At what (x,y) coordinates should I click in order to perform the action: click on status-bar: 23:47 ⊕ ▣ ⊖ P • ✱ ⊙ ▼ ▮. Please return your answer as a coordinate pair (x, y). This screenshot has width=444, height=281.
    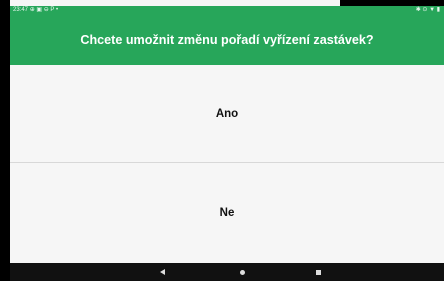
    Looking at the image, I should click on (227, 10).